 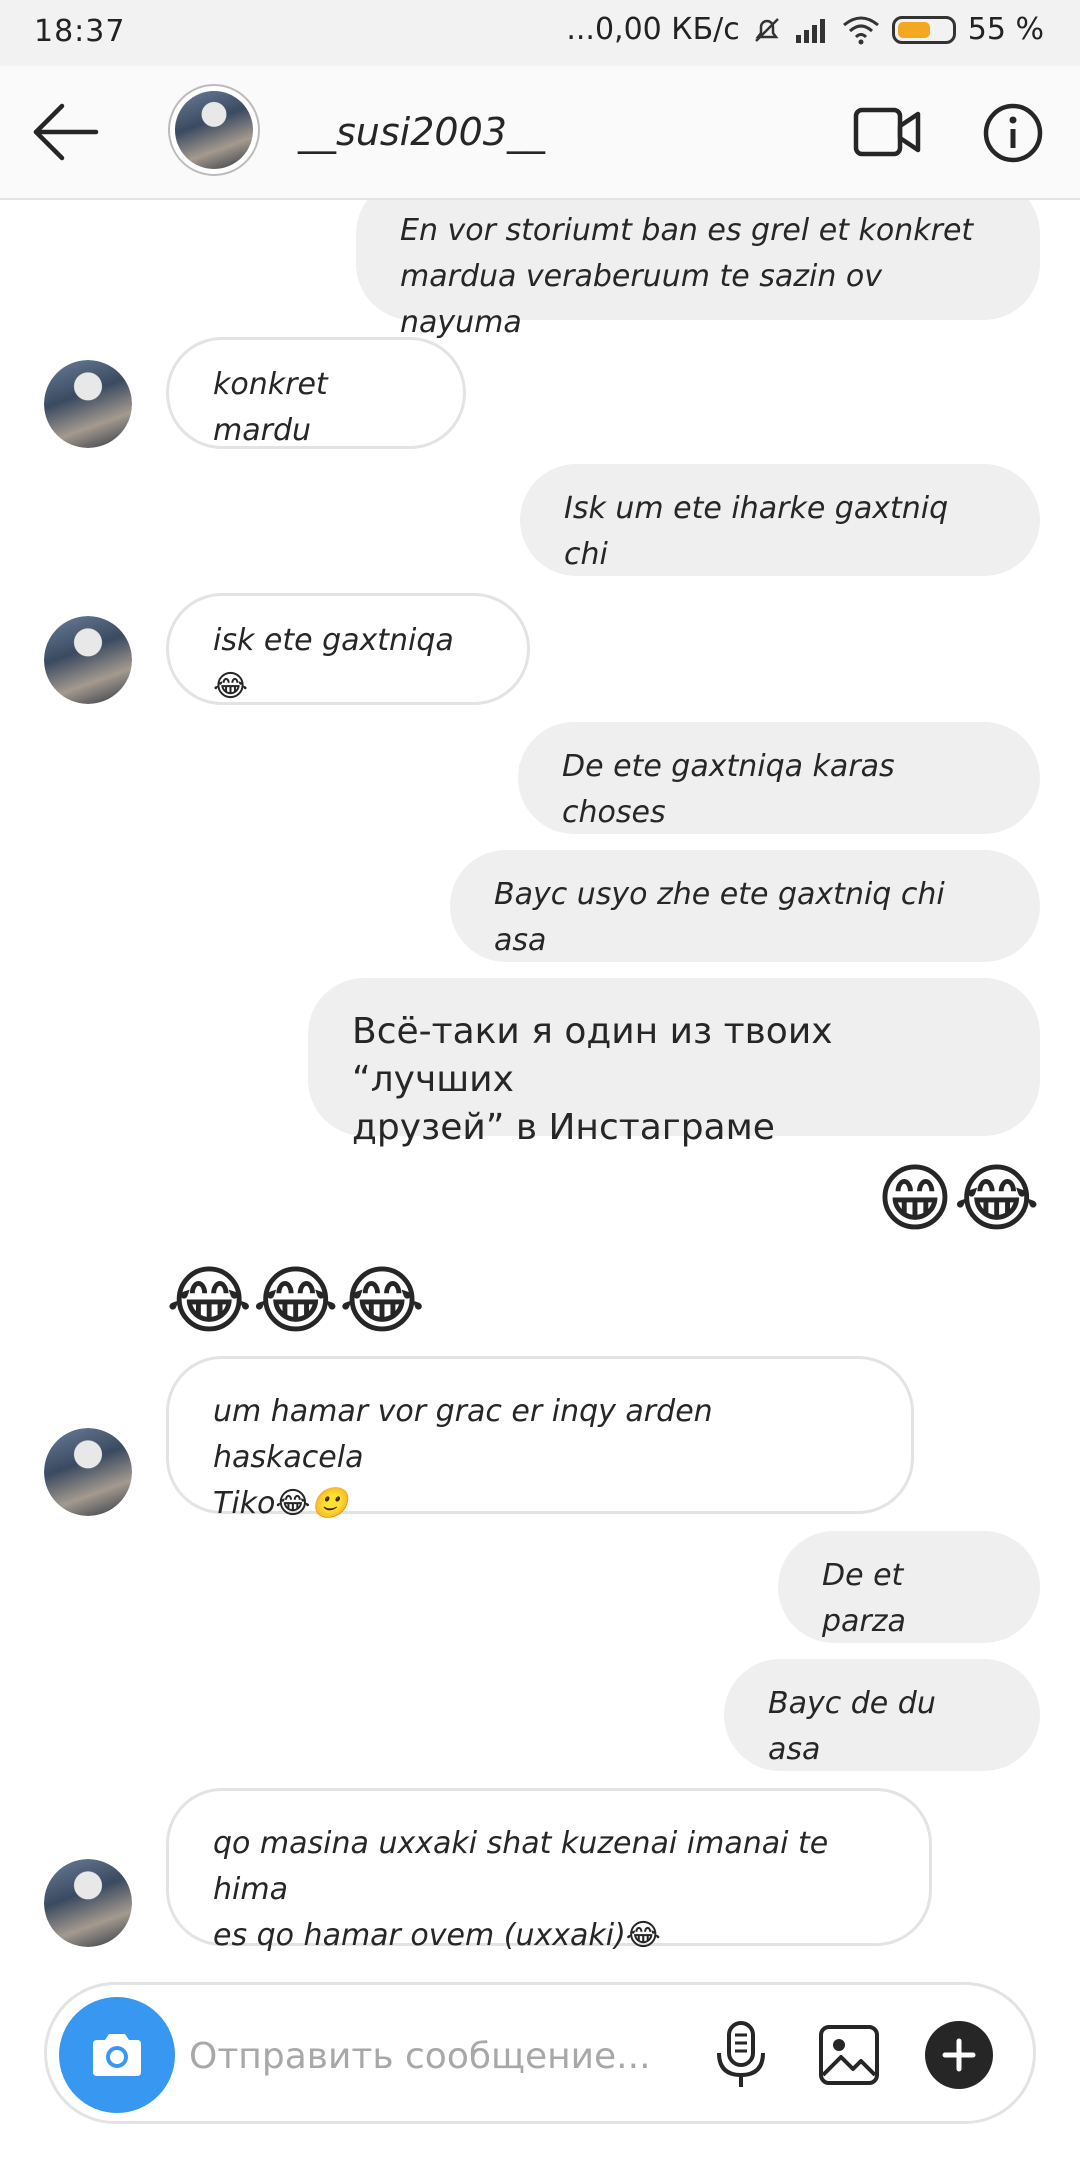 What do you see at coordinates (766, 29) in the screenshot?
I see `mute-icon` at bounding box center [766, 29].